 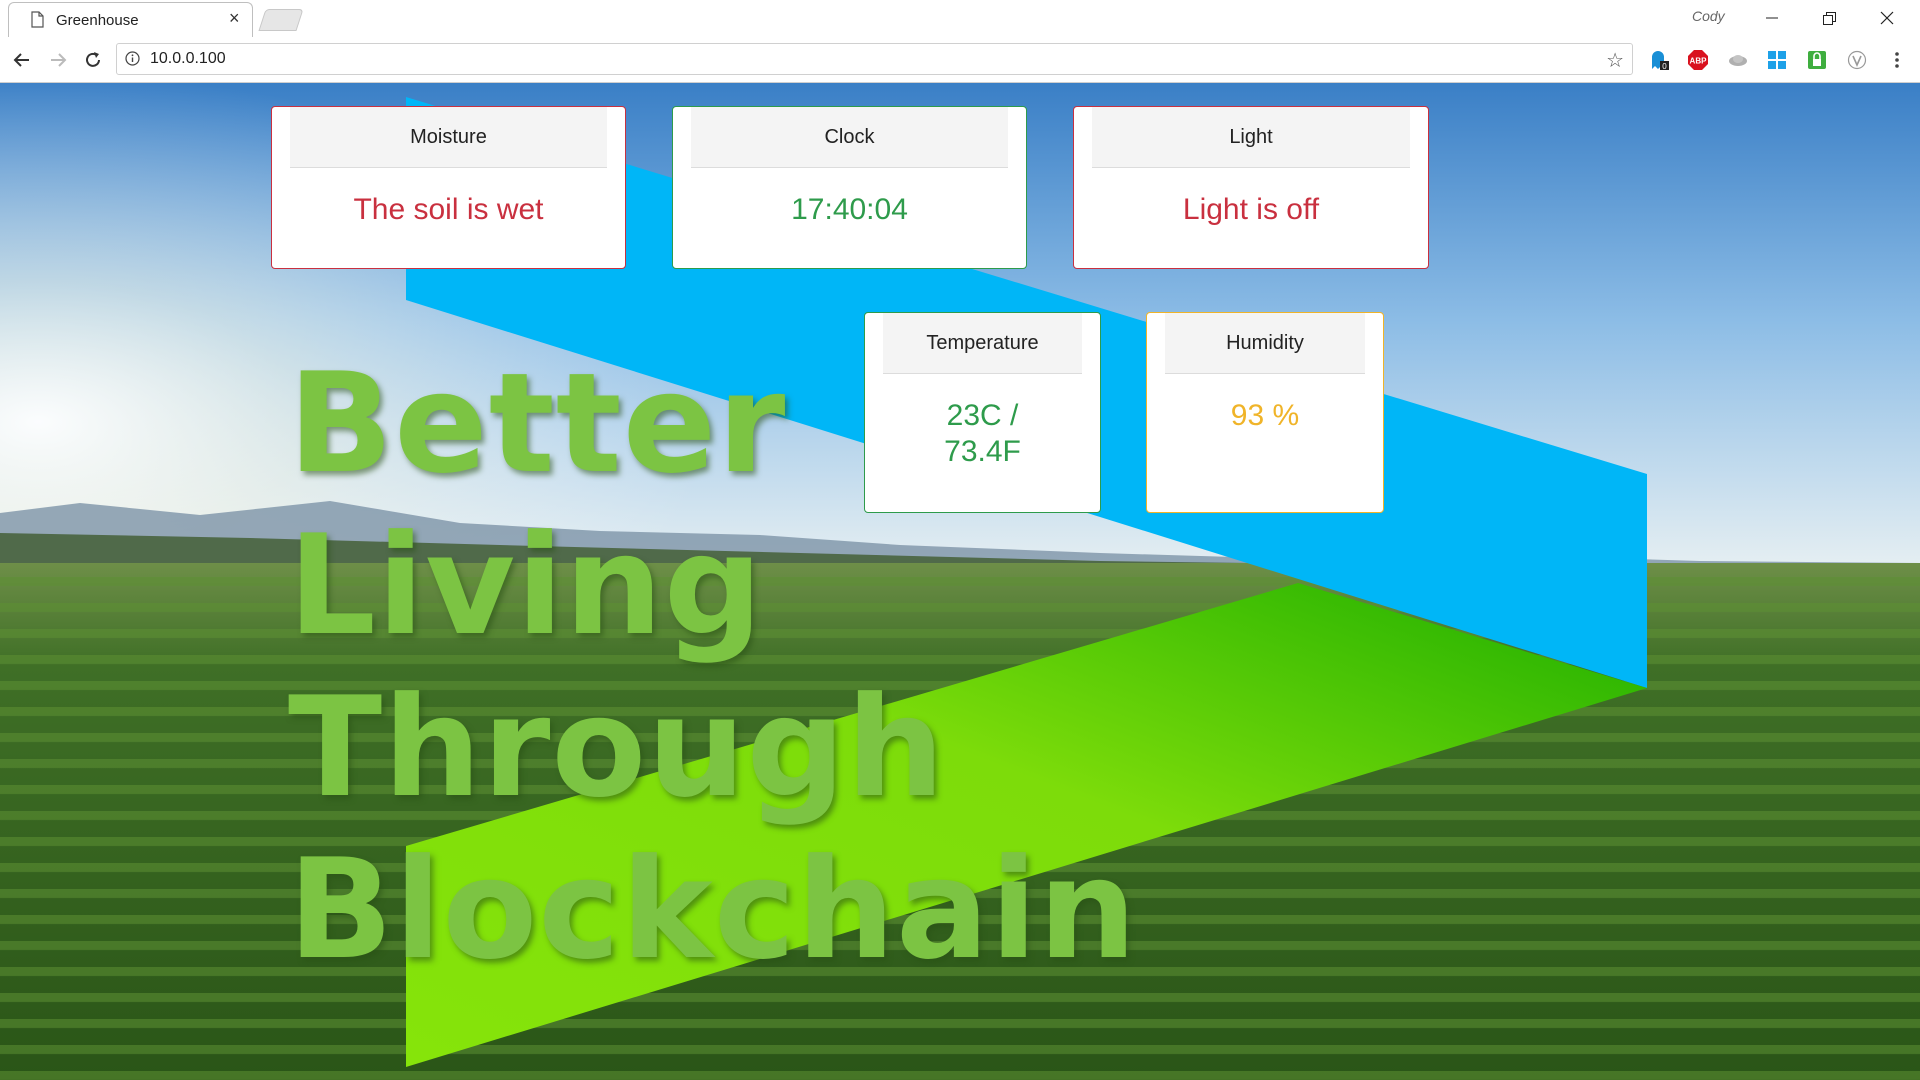 What do you see at coordinates (849, 137) in the screenshot?
I see `clock-card-title: Clock` at bounding box center [849, 137].